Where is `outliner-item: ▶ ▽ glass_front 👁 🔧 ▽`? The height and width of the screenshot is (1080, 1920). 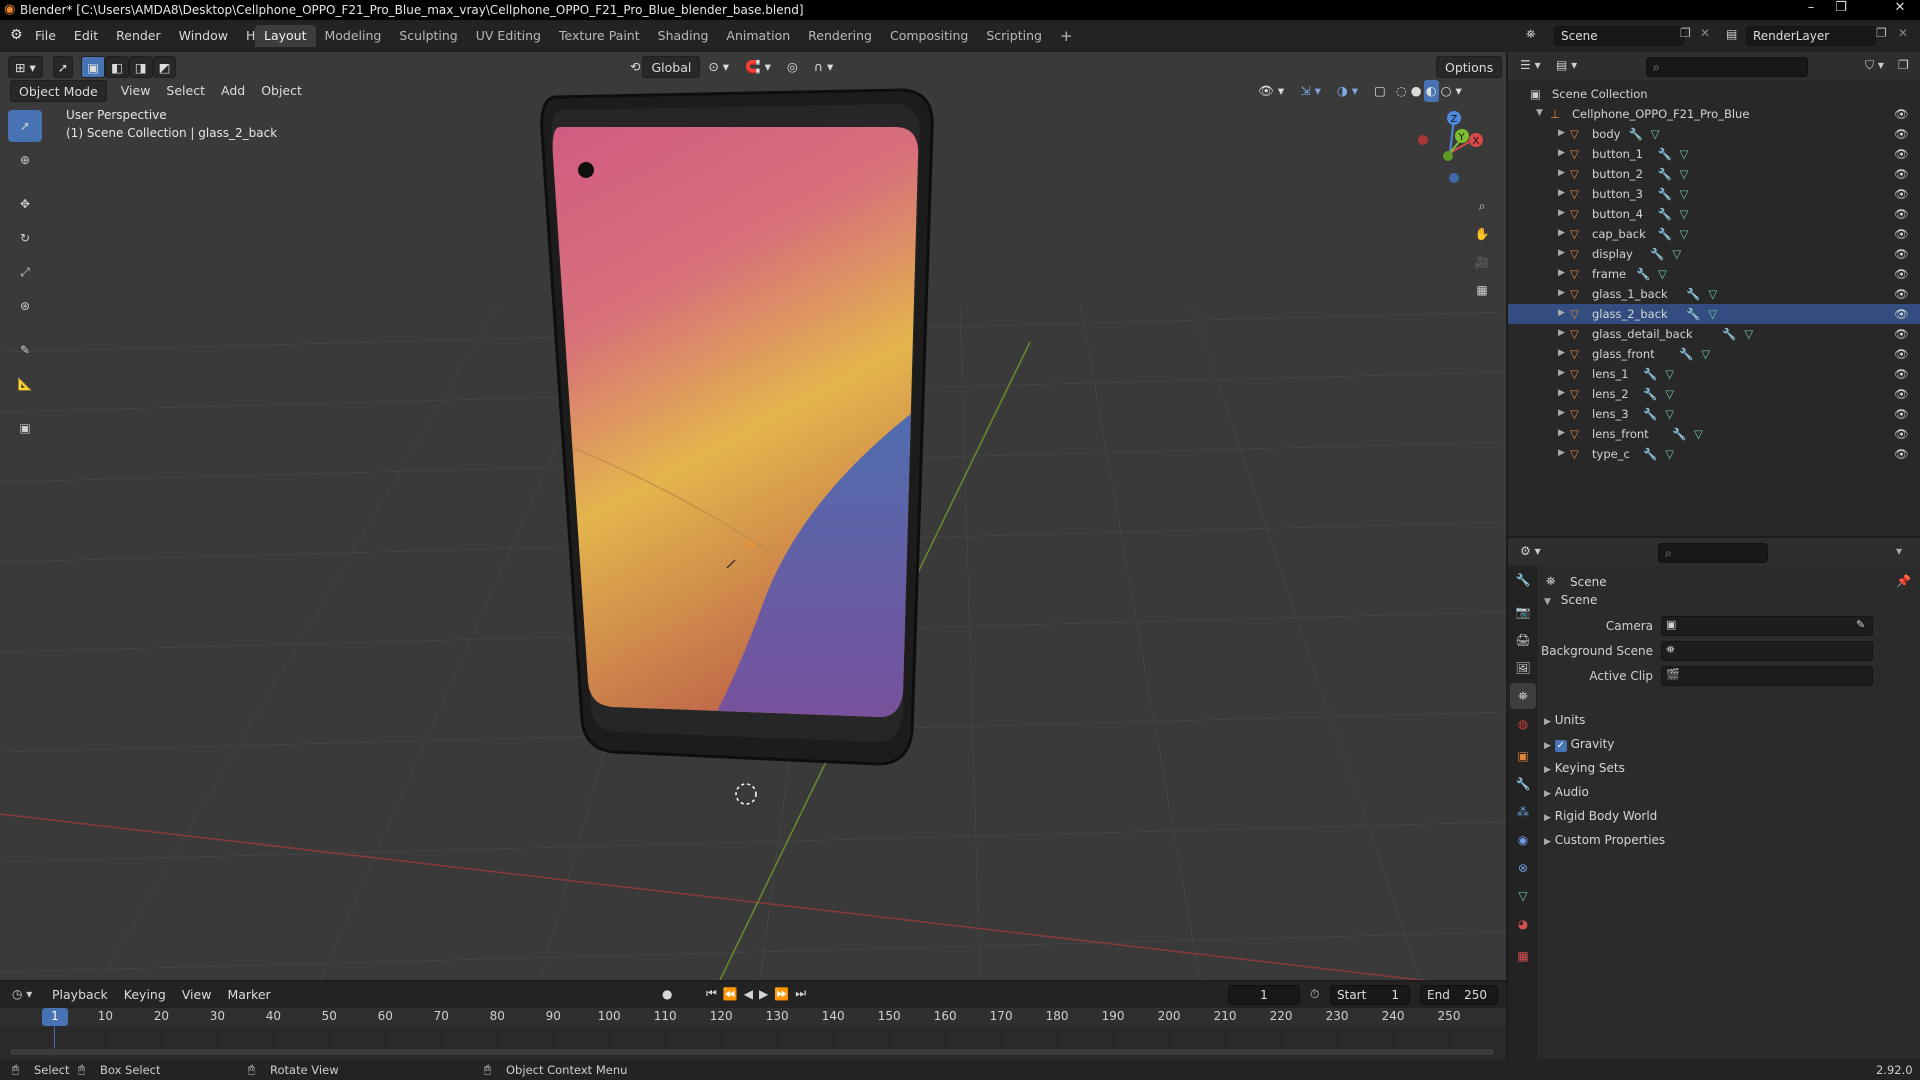
outliner-item: ▶ ▽ glass_front 👁 🔧 ▽ is located at coordinates (1714, 354).